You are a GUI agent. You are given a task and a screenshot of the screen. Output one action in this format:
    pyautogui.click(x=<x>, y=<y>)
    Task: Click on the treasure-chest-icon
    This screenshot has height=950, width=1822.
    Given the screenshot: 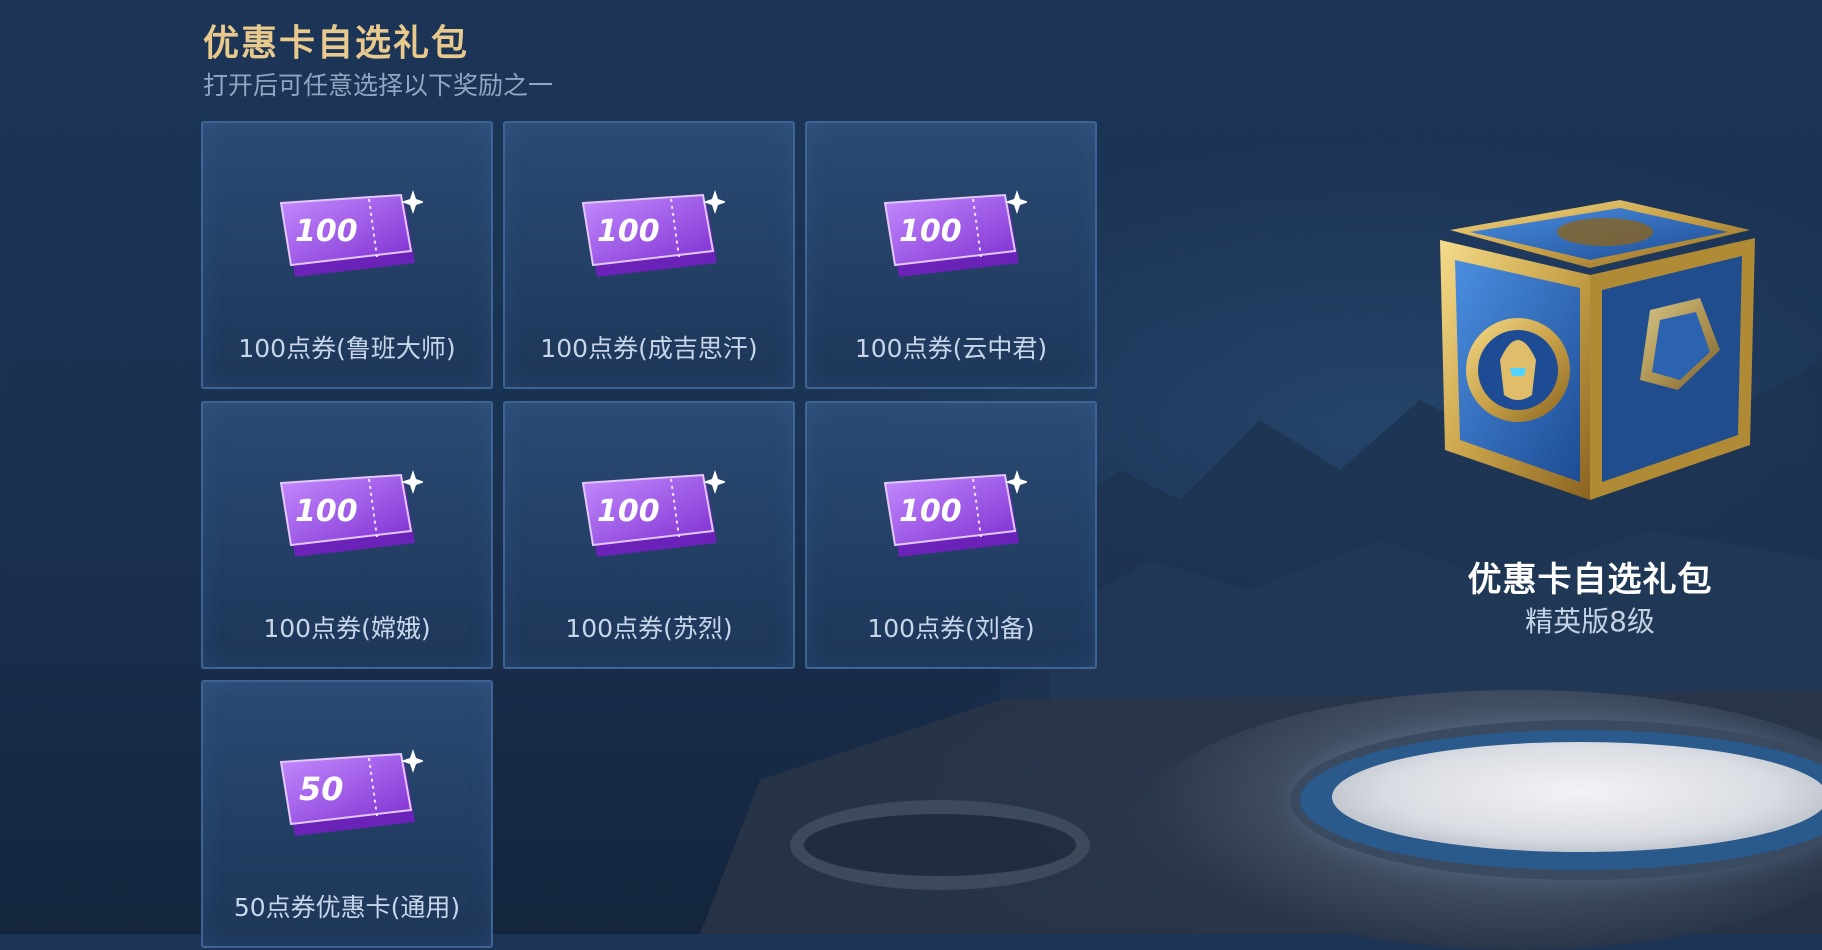 What is the action you would take?
    pyautogui.click(x=1597, y=350)
    